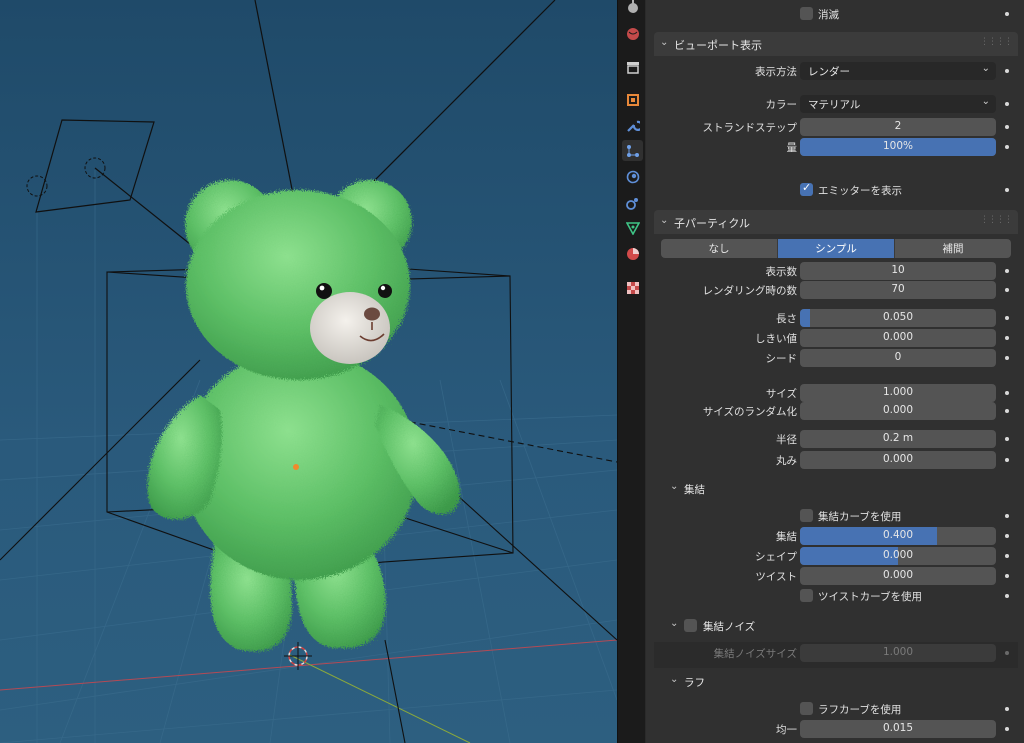 The height and width of the screenshot is (743, 1024). I want to click on show-emitter-checkbox, so click(806, 188).